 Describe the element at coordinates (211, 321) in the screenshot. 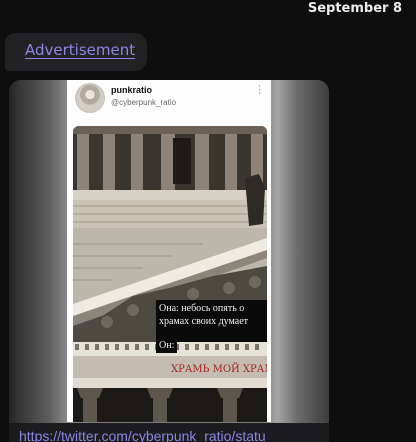

I see `meme-caption: Она: небось опять о храмах своих думает` at that location.